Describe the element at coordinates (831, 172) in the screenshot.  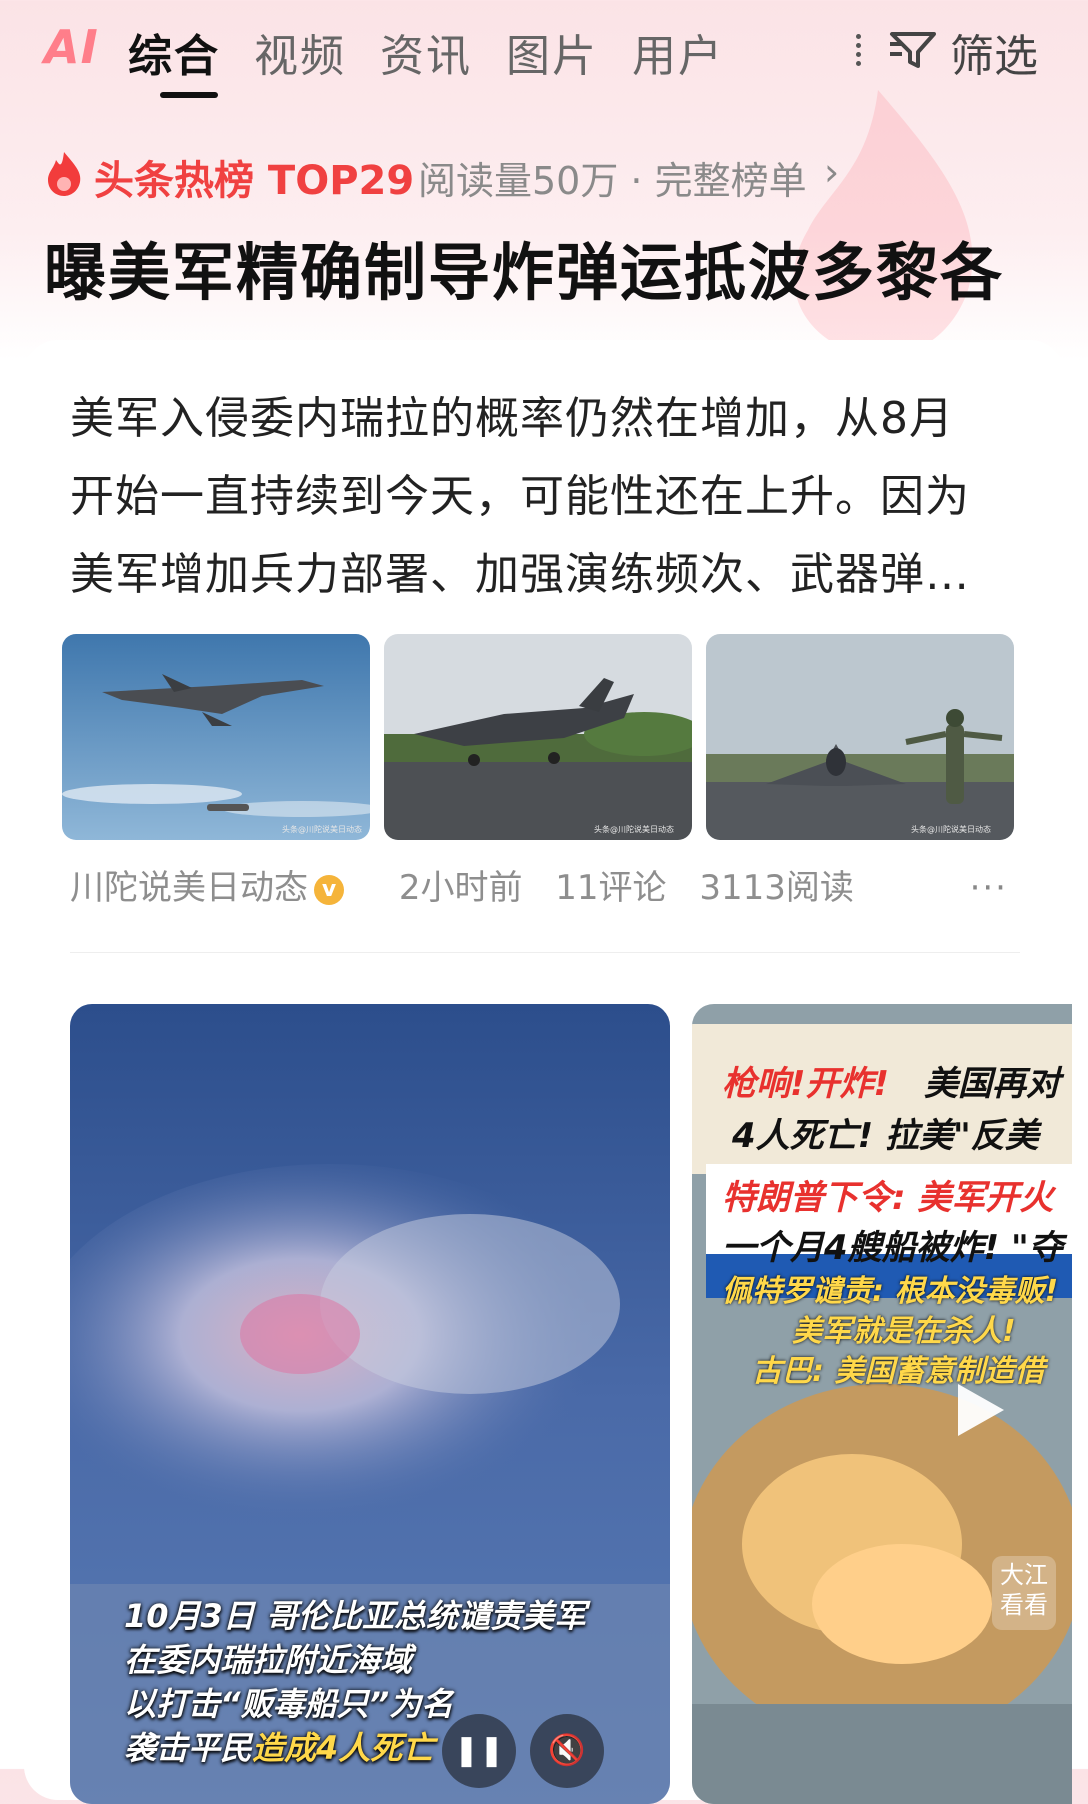
I see `chevron-right-icon: ›` at that location.